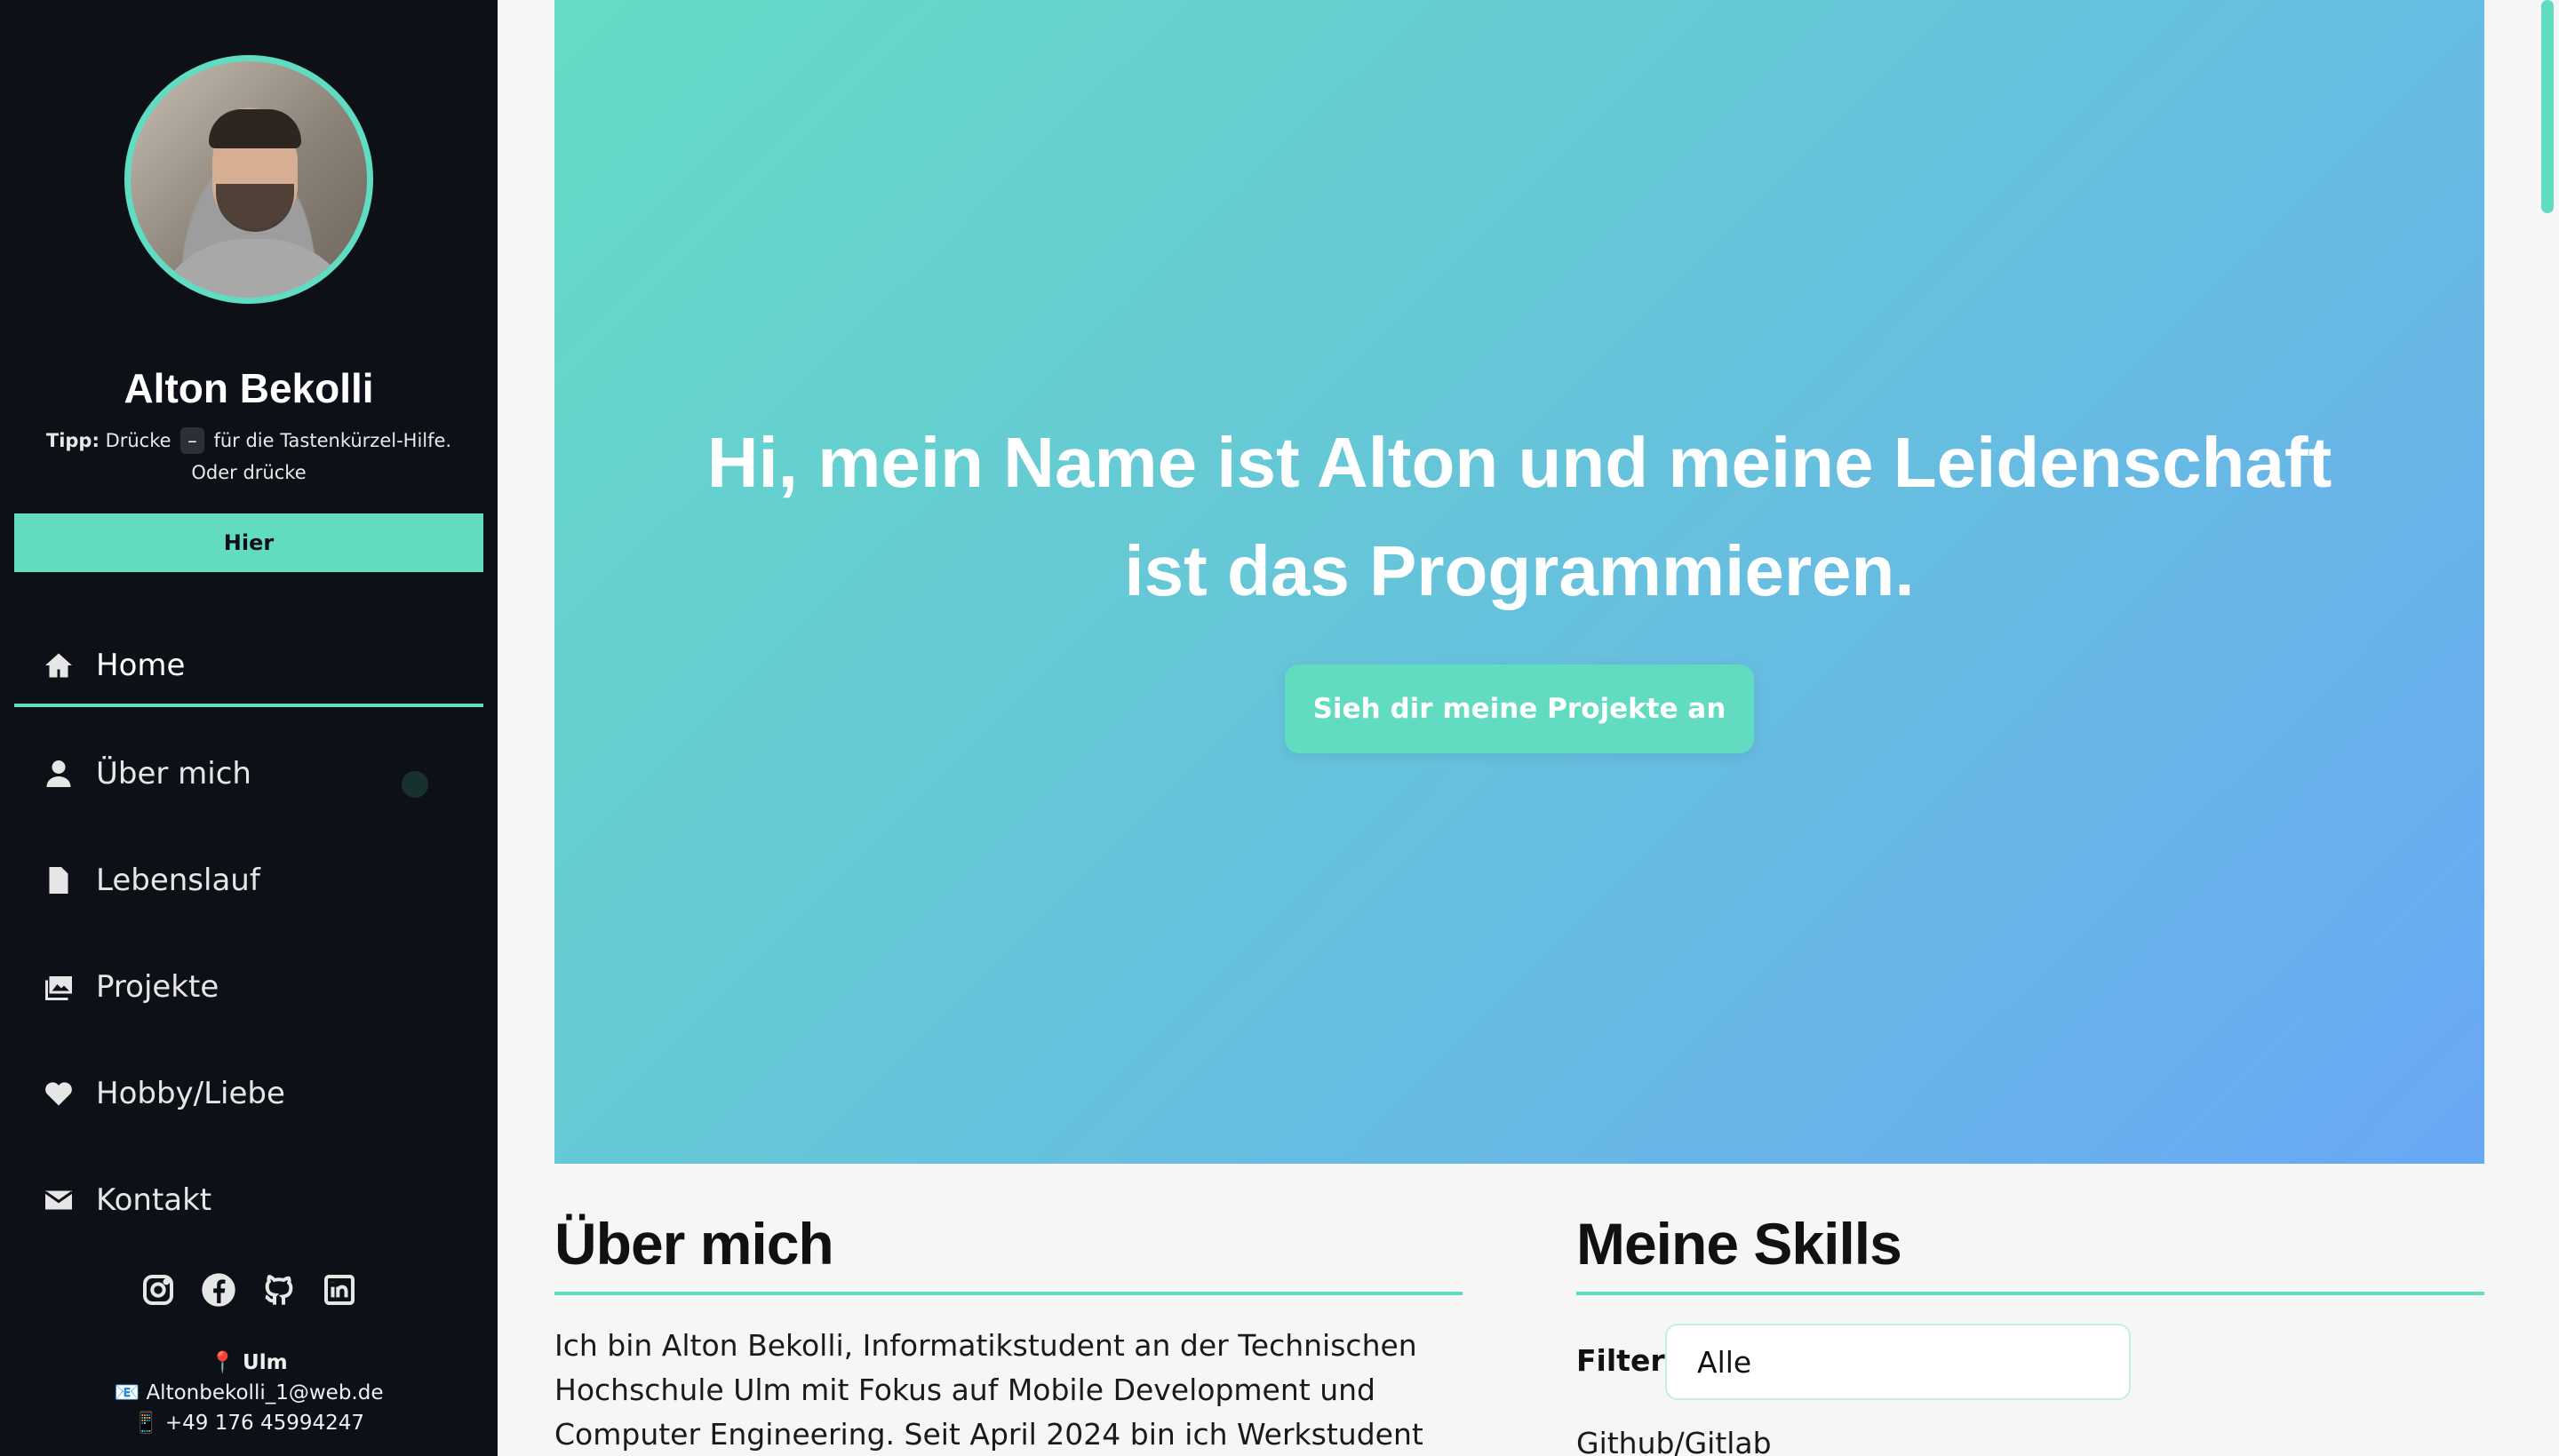  What do you see at coordinates (59, 774) in the screenshot?
I see `user-icon` at bounding box center [59, 774].